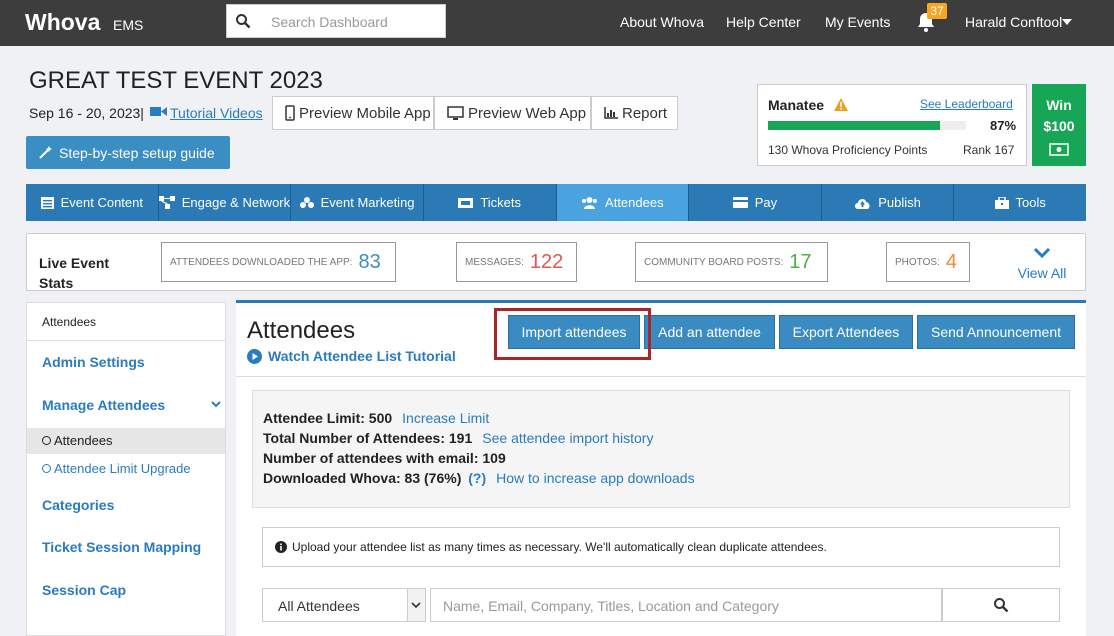 The image size is (1114, 636). What do you see at coordinates (1001, 202) in the screenshot?
I see `toolbox-icon` at bounding box center [1001, 202].